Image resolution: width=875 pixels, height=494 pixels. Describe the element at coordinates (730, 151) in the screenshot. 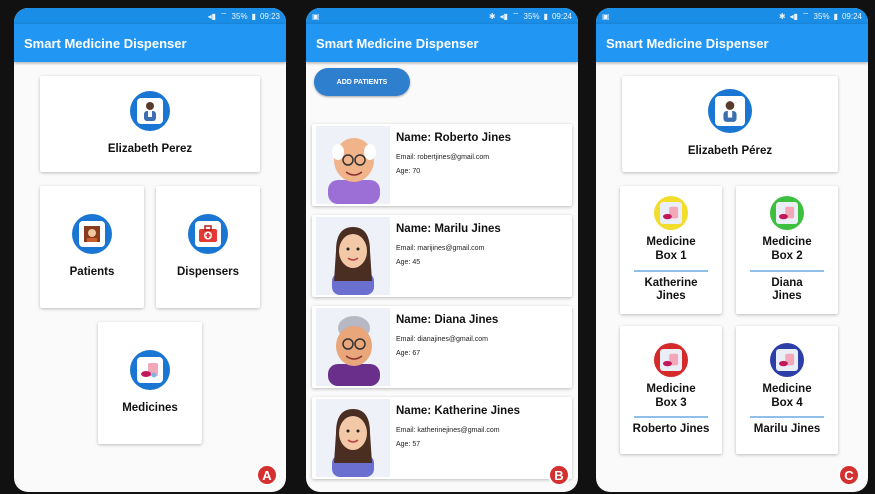

I see `user-name: Elizabeth Pérez` at that location.